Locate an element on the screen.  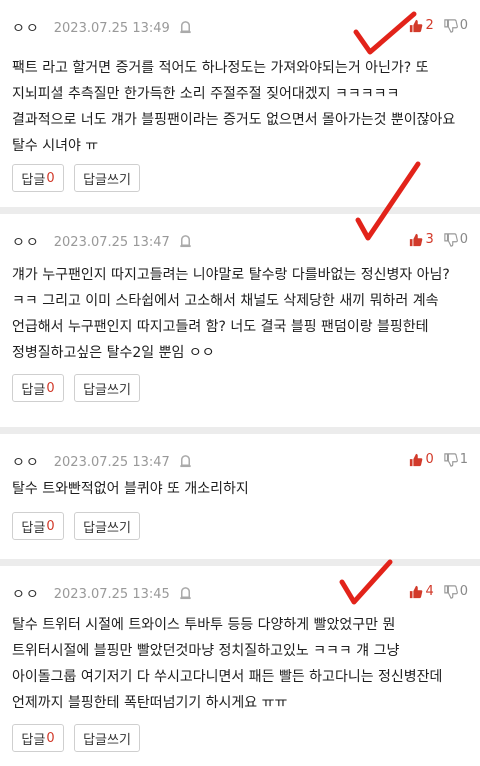
comment-date: 2023.07.25 13:45 is located at coordinates (111, 594).